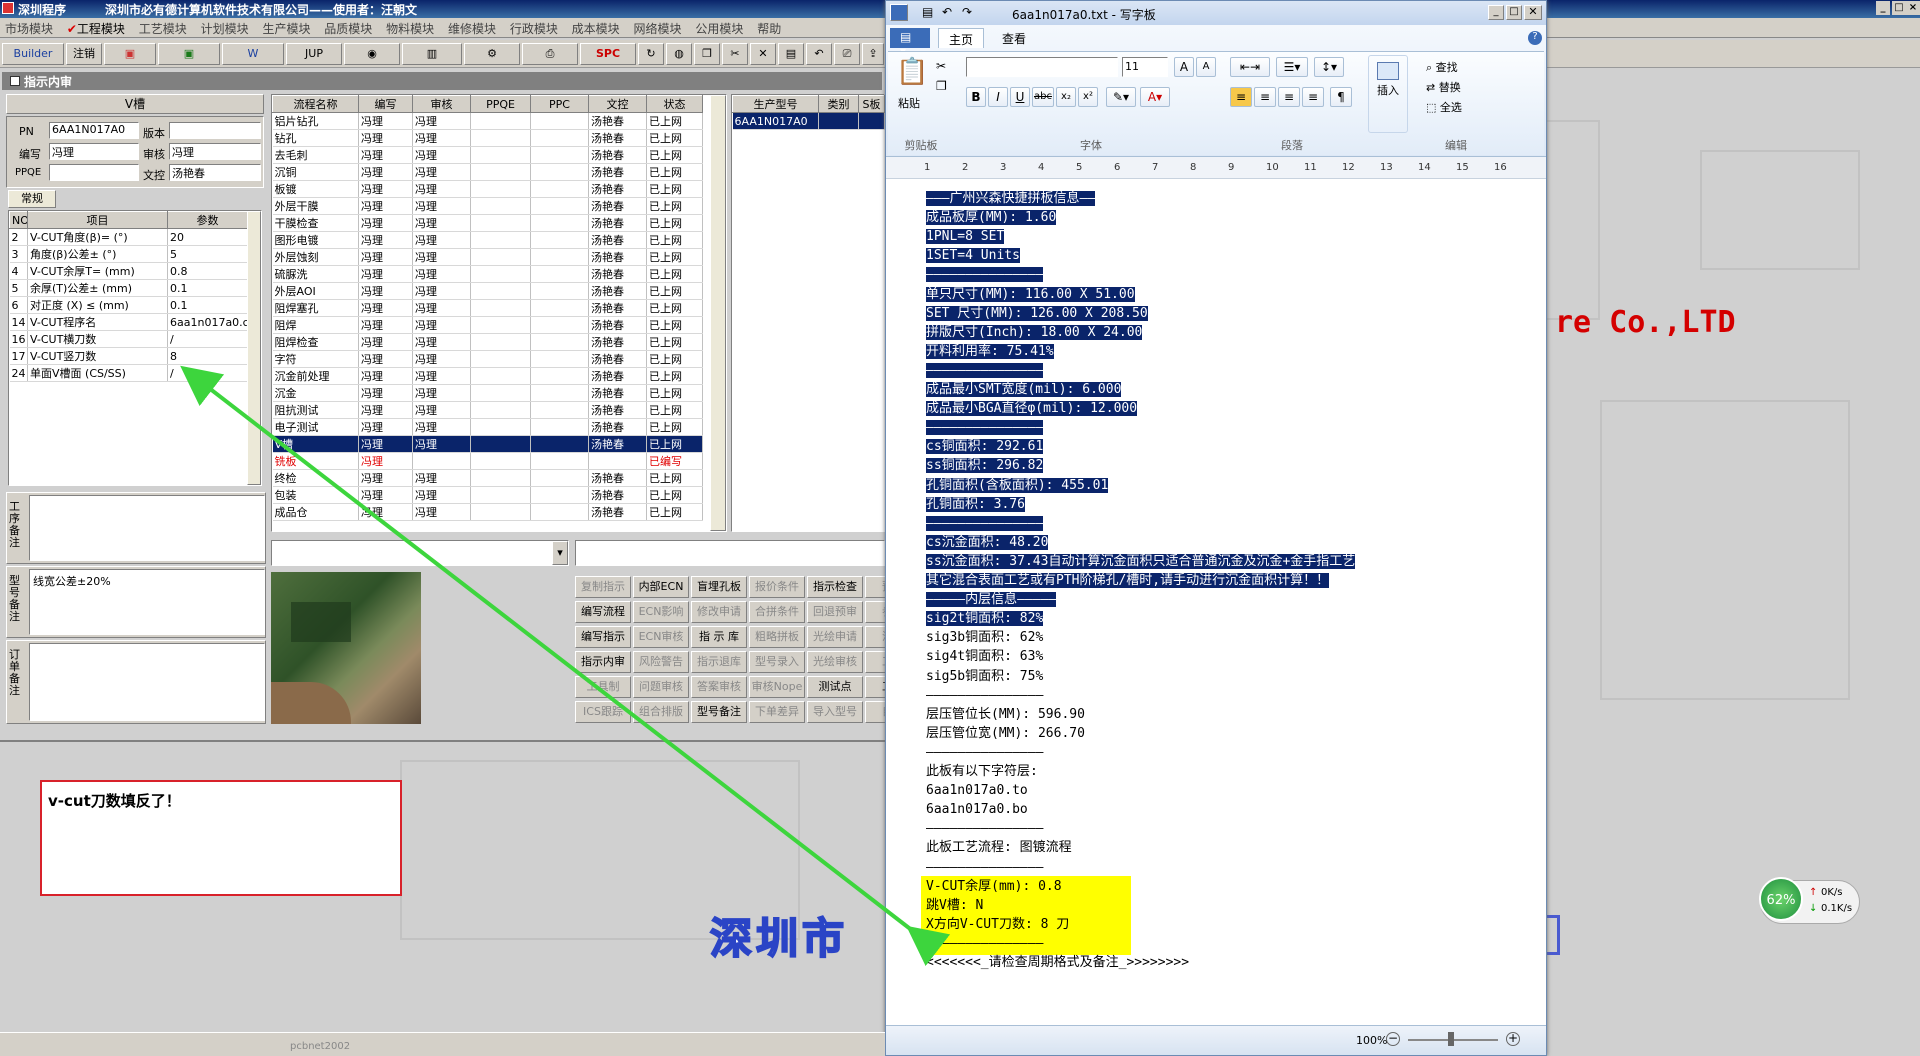 This screenshot has width=1920, height=1056. What do you see at coordinates (871, 104) in the screenshot?
I see `col-sboard: S板` at bounding box center [871, 104].